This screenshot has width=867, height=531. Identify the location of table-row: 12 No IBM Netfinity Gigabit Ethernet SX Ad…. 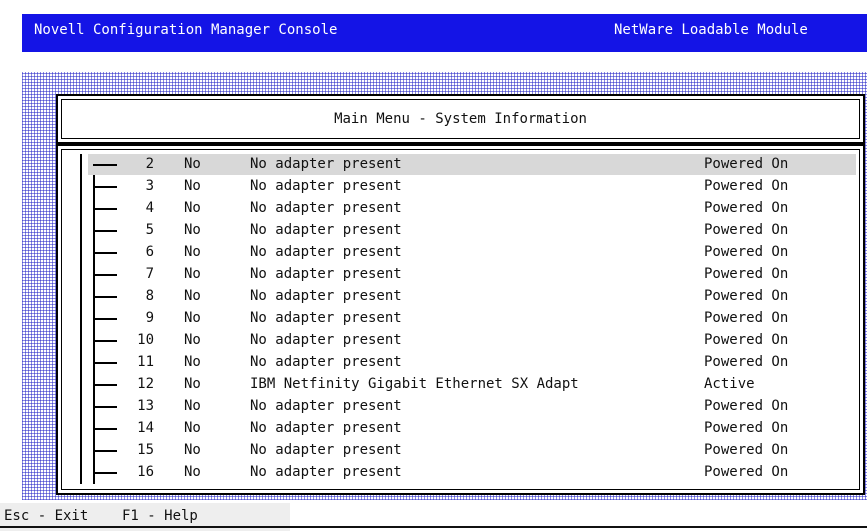
(460, 385).